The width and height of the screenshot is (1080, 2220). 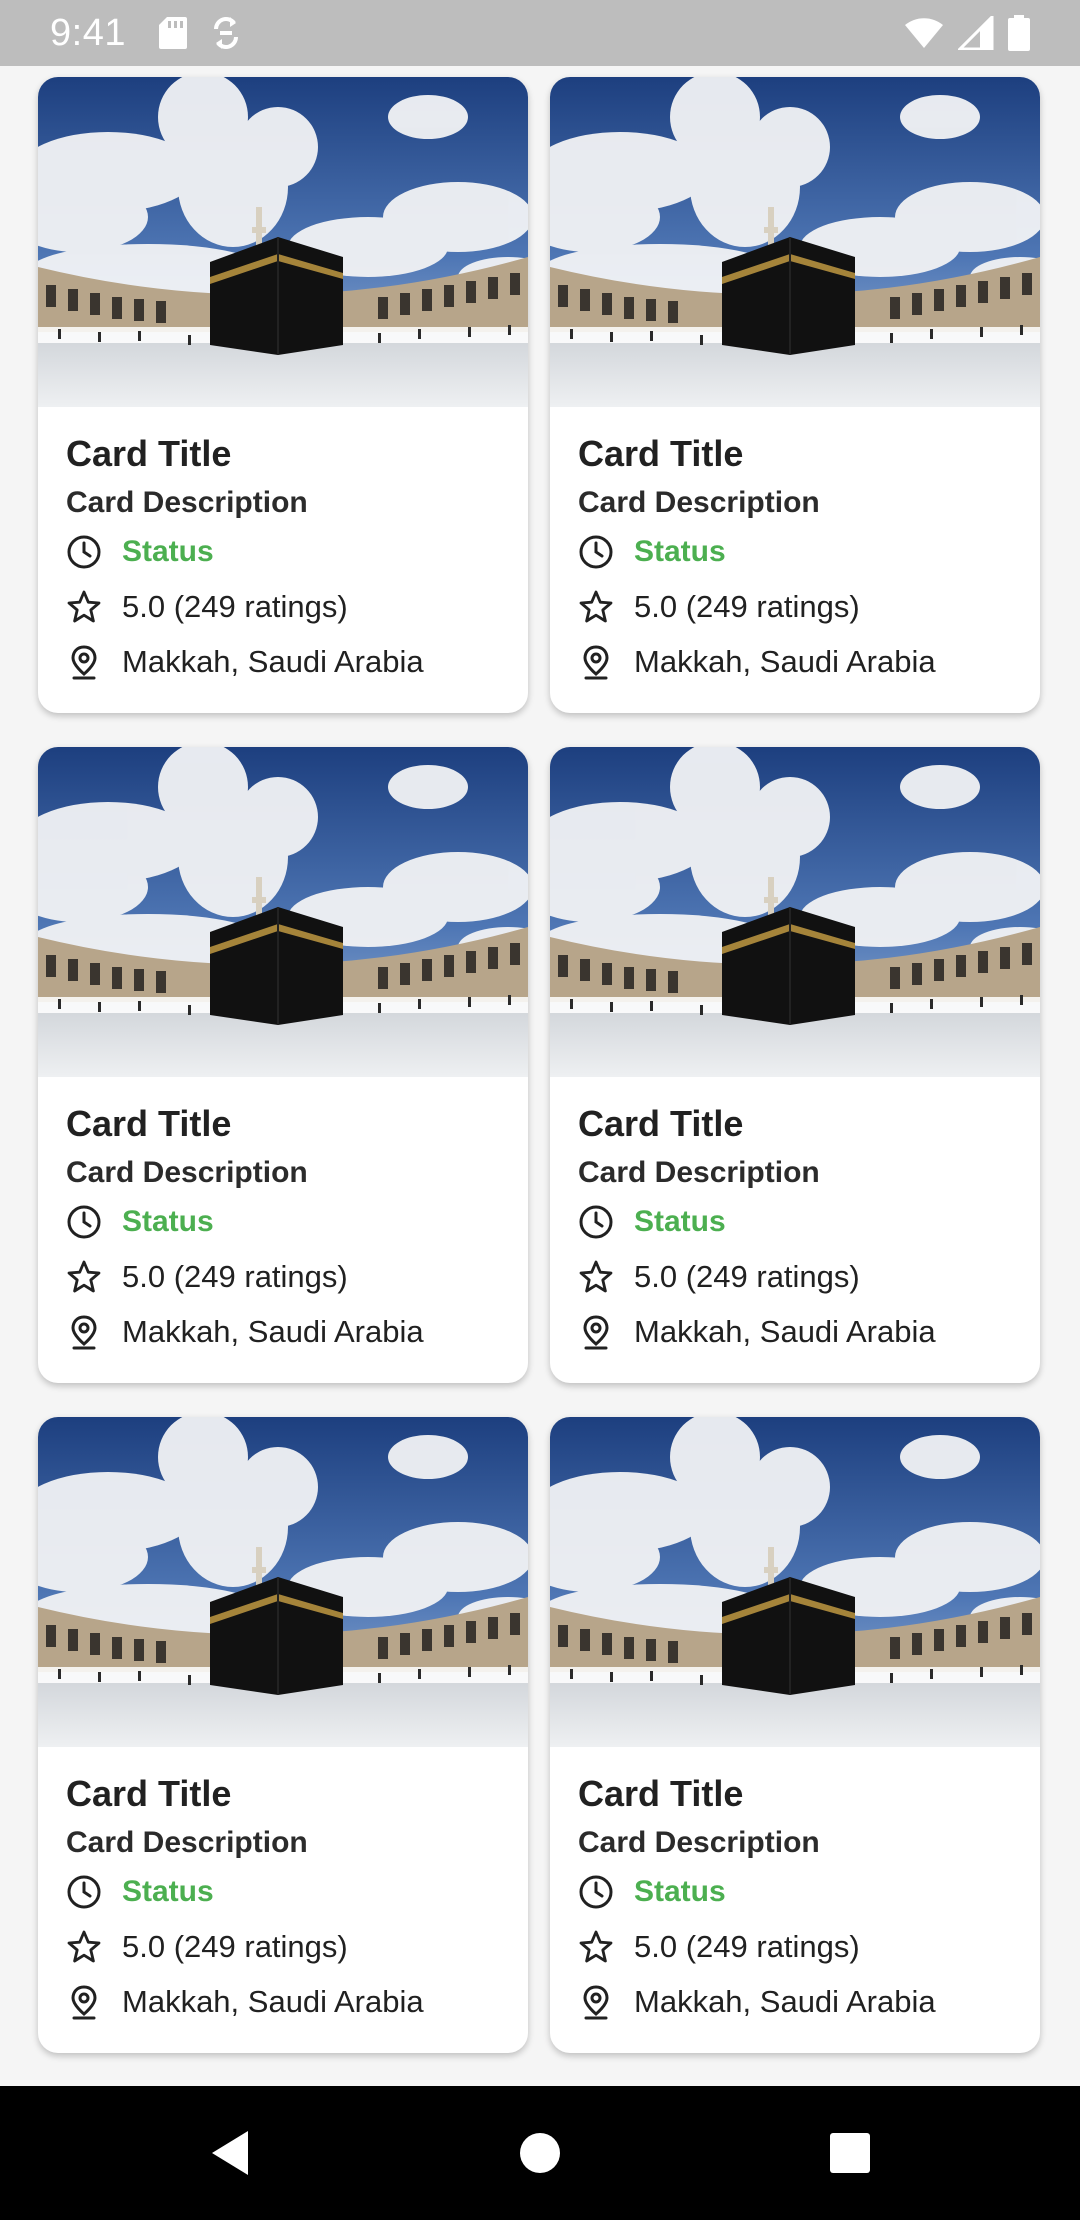 I want to click on recents-icon, so click(x=850, y=2153).